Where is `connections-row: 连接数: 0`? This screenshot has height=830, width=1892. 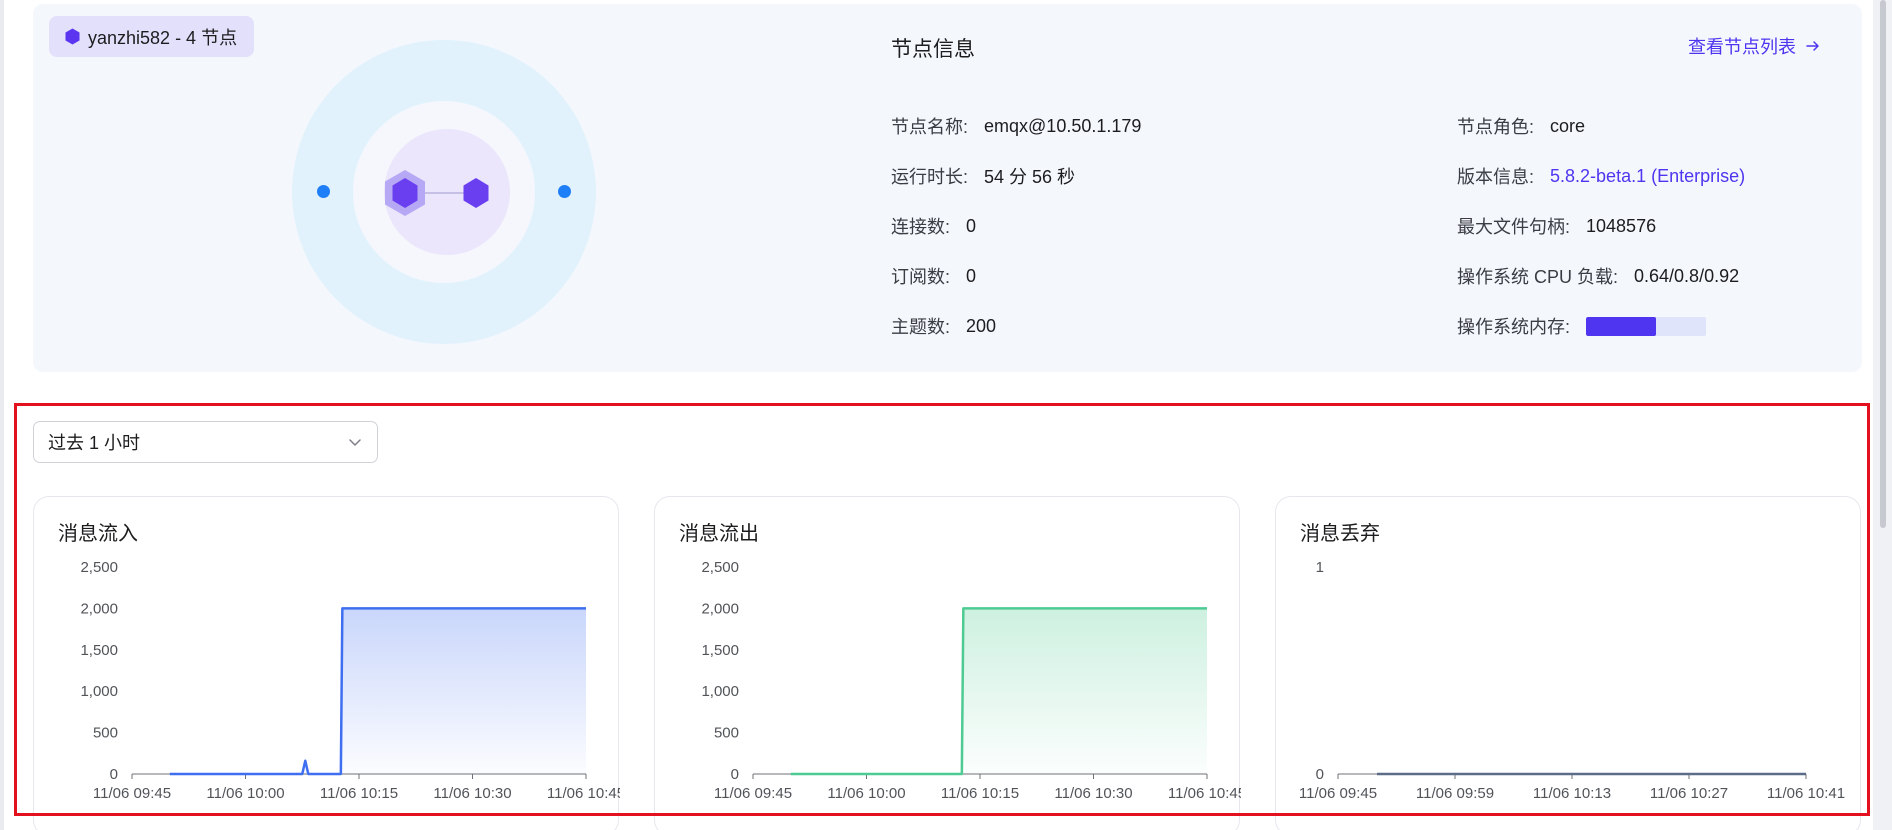
connections-row: 连接数: 0 is located at coordinates (933, 226).